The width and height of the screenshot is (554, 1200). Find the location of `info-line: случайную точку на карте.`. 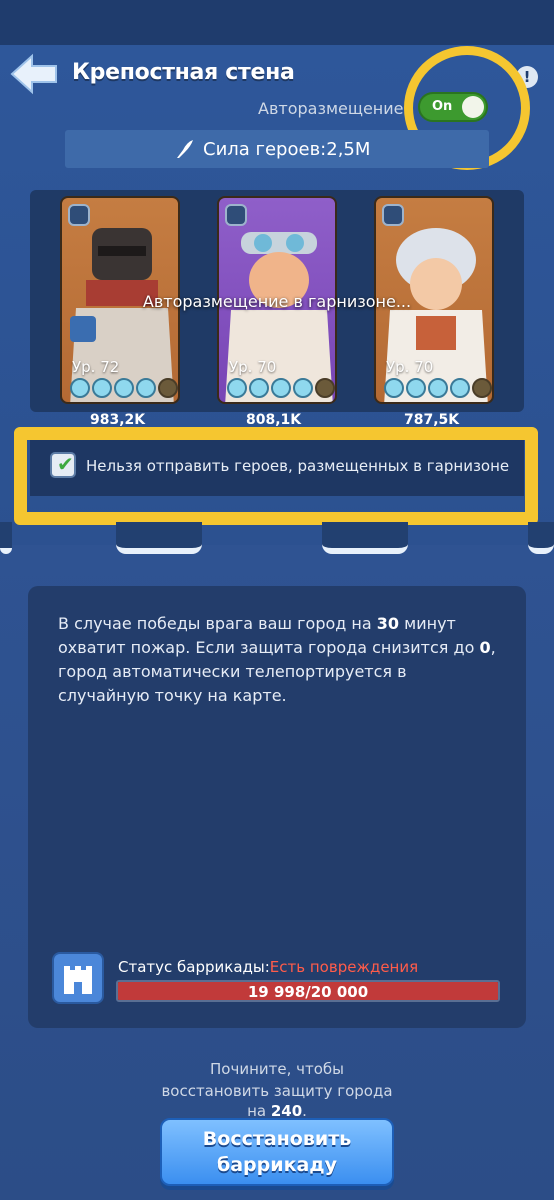

info-line: случайную точку на карте. is located at coordinates (172, 695).